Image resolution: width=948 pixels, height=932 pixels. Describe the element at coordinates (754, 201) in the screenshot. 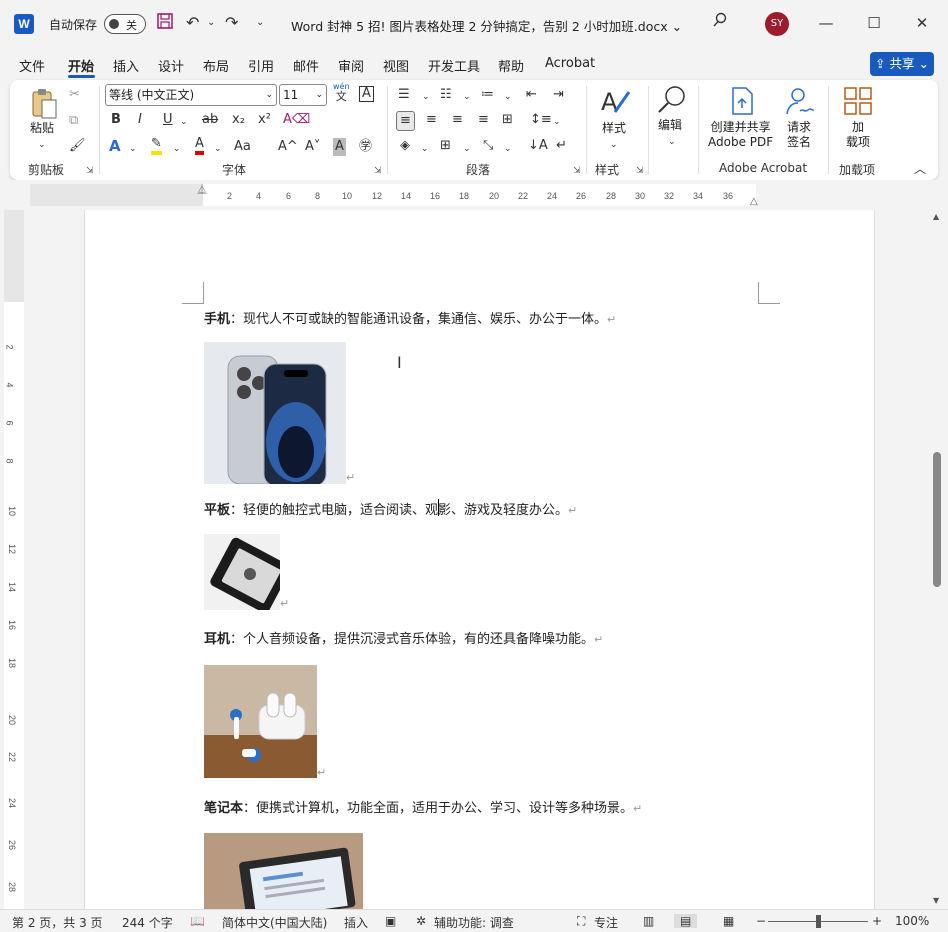

I see `right-indent-marker: △` at that location.